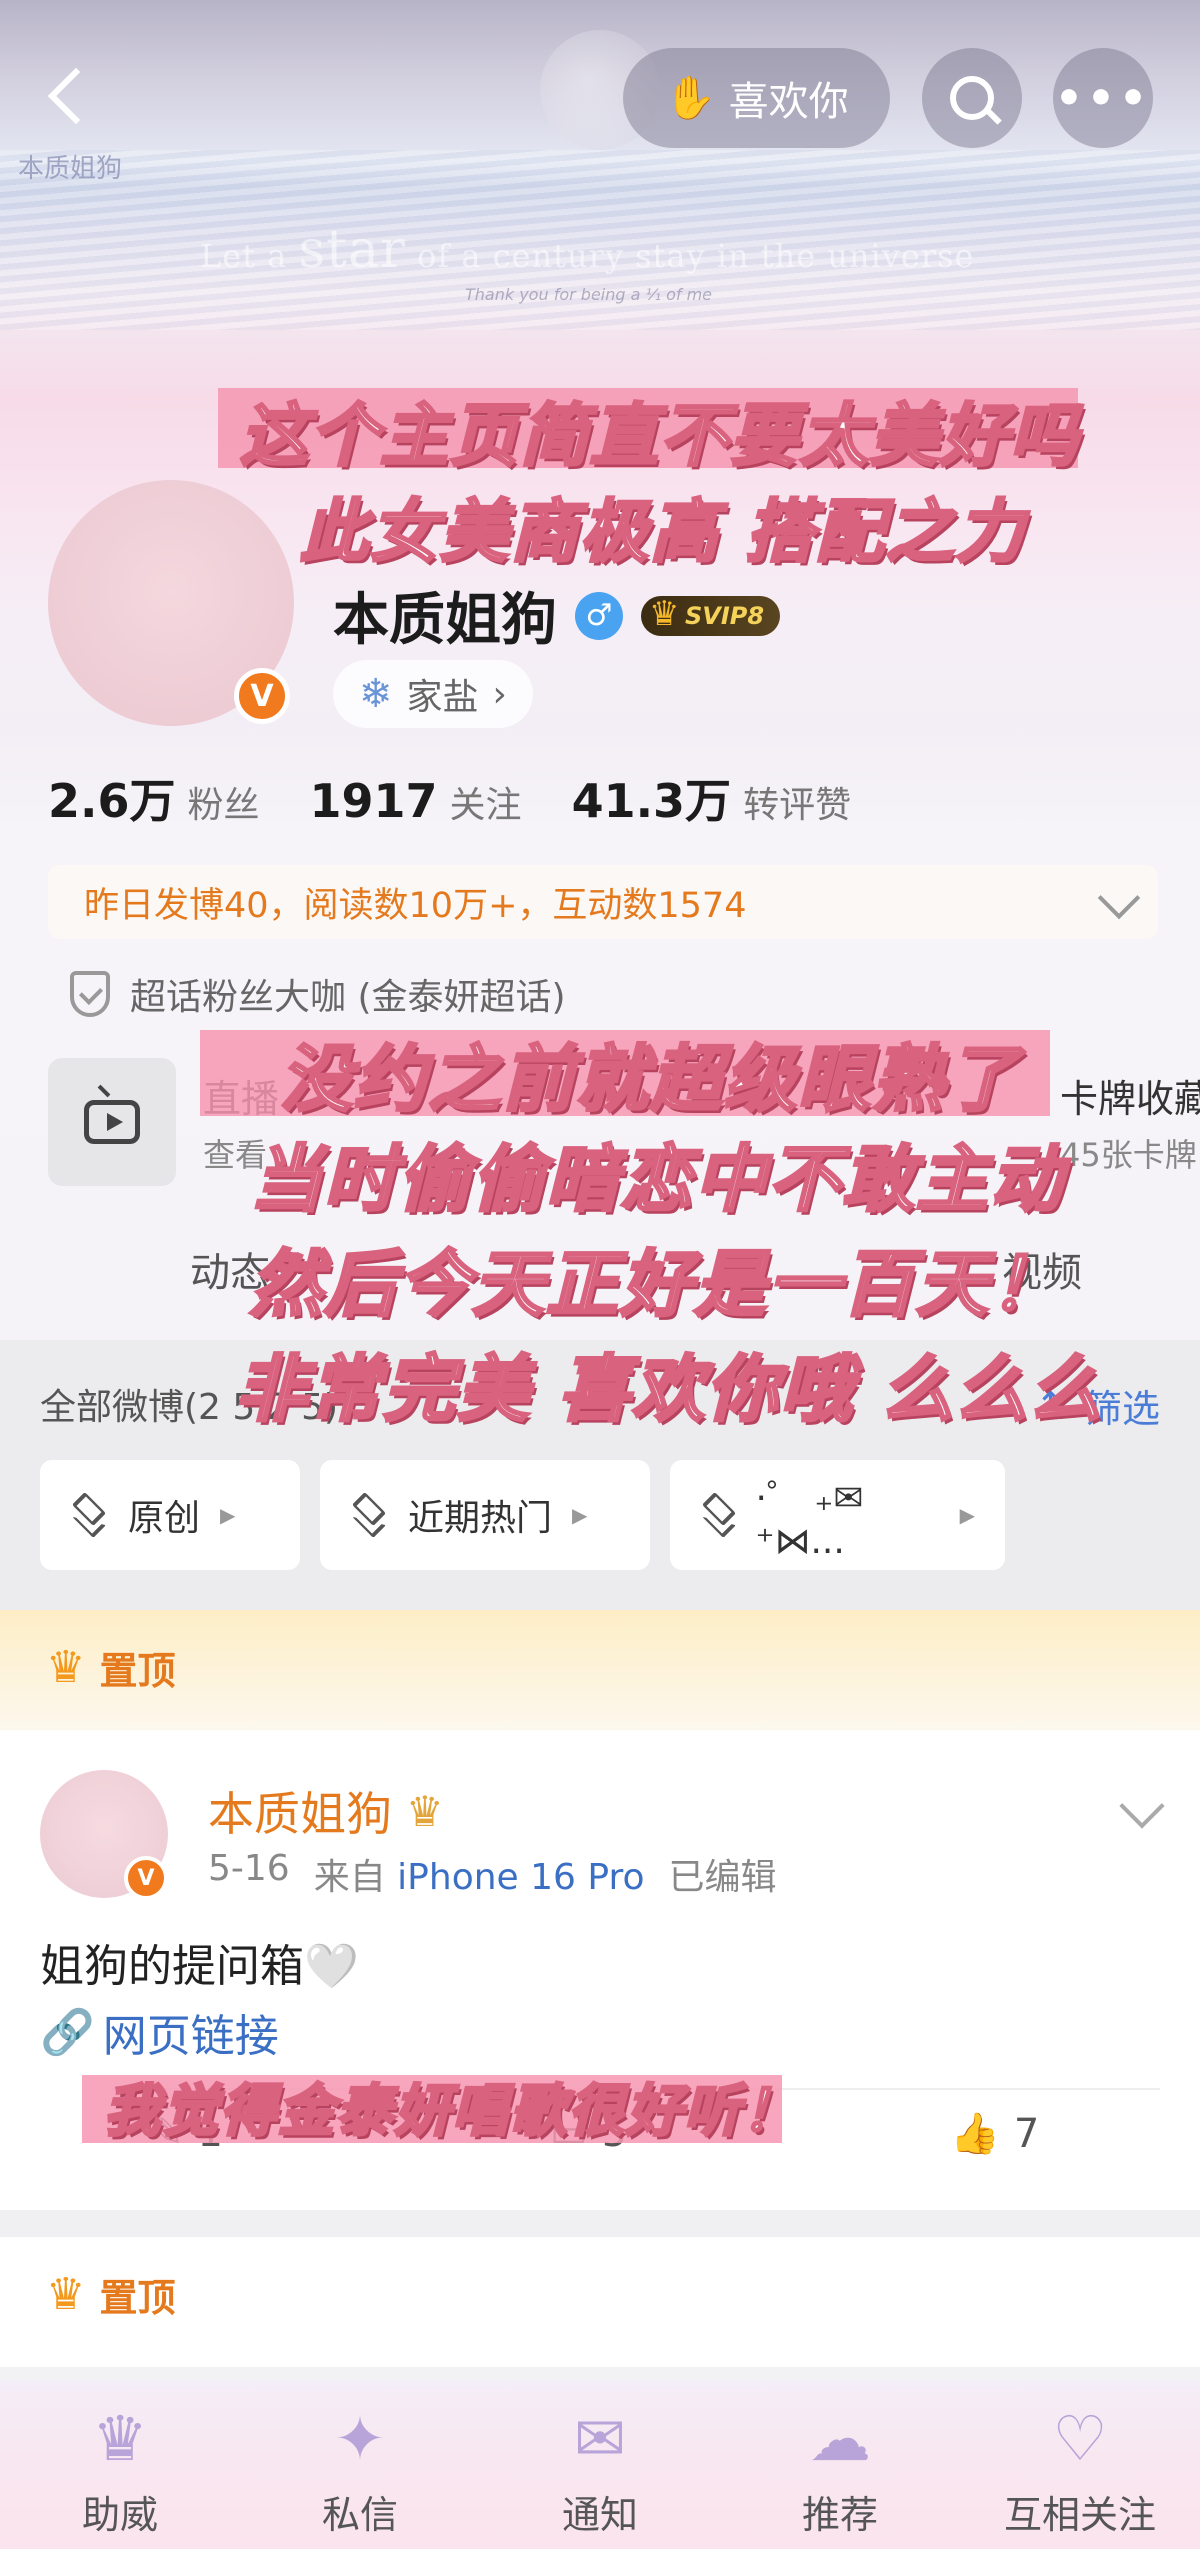 Image resolution: width=1200 pixels, height=2549 pixels. I want to click on profile-name: 本质姐狗, so click(445, 620).